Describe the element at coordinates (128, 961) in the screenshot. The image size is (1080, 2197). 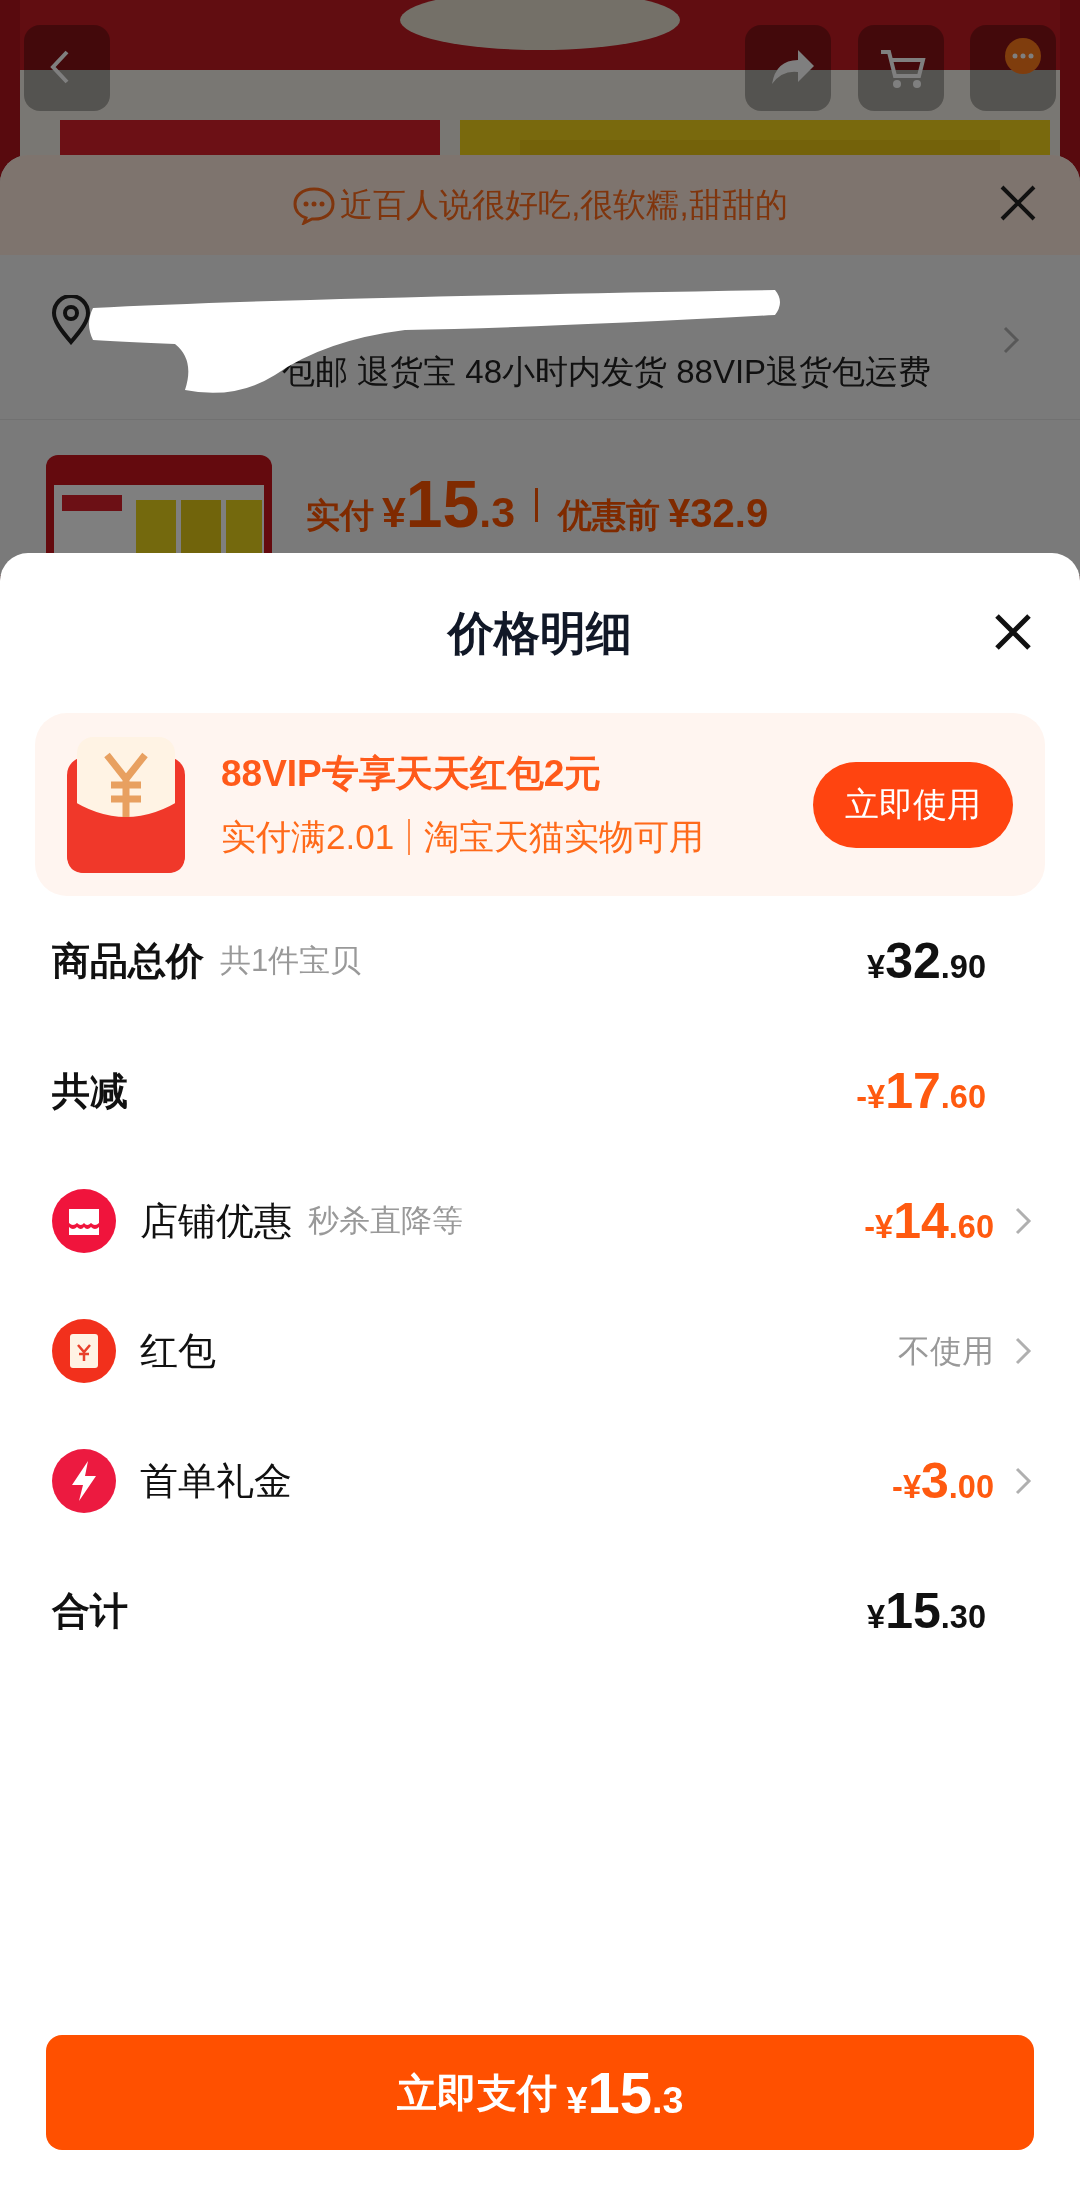
I see `row-label: 商品总价` at that location.